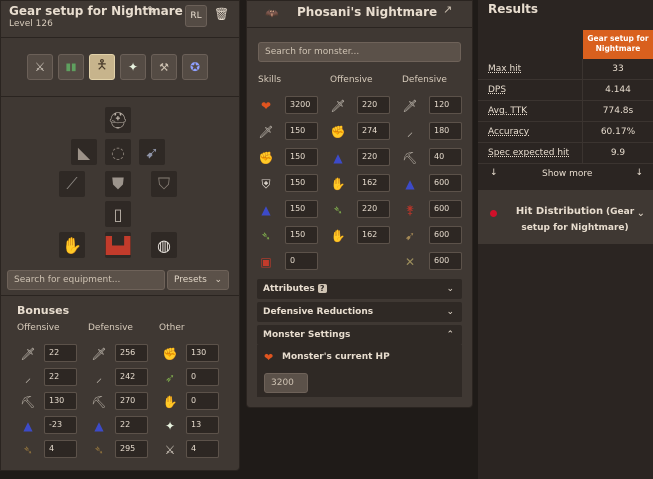 The height and width of the screenshot is (479, 653). I want to click on body-slot: ⛊, so click(118, 184).